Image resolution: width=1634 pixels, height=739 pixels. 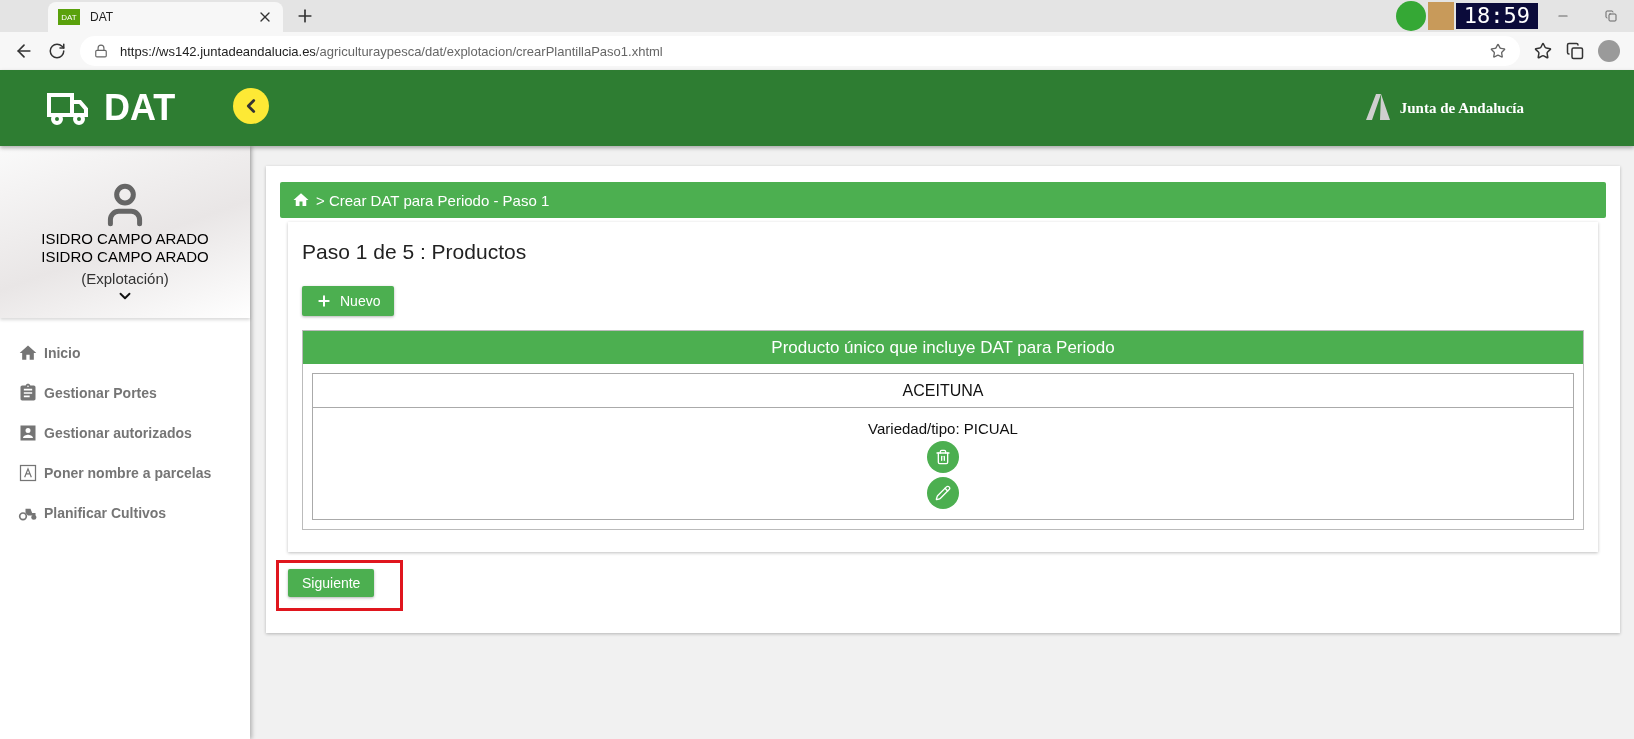 I want to click on lock-icon, so click(x=101, y=51).